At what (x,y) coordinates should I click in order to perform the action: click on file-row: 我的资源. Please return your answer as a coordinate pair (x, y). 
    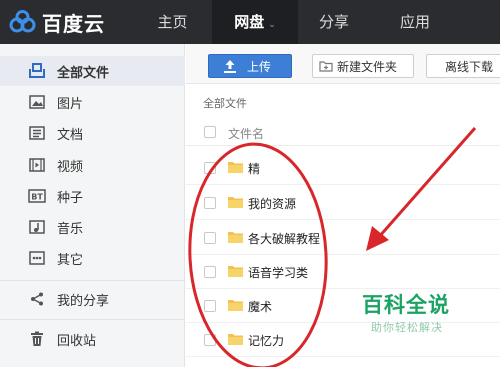
    Looking at the image, I should click on (343, 203).